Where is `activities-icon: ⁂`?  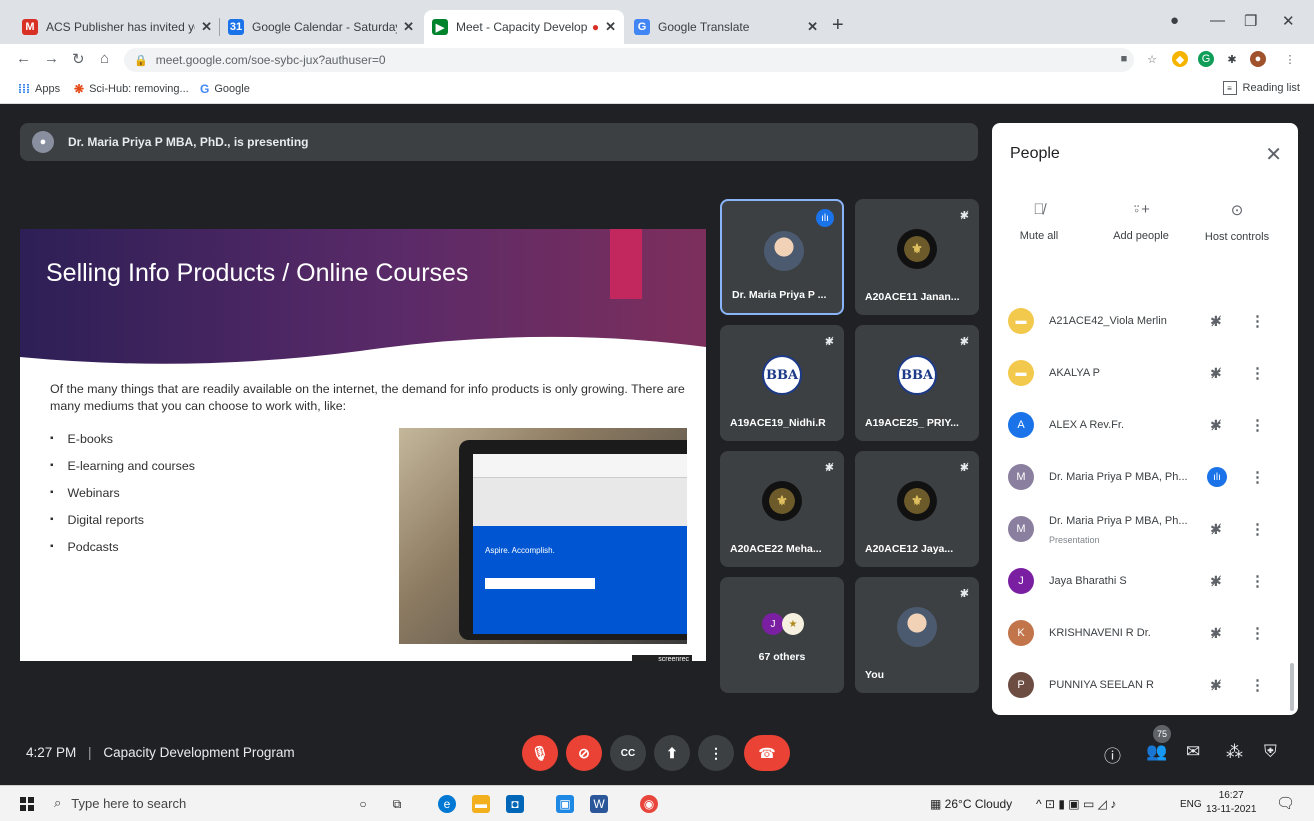 activities-icon: ⁂ is located at coordinates (1234, 752).